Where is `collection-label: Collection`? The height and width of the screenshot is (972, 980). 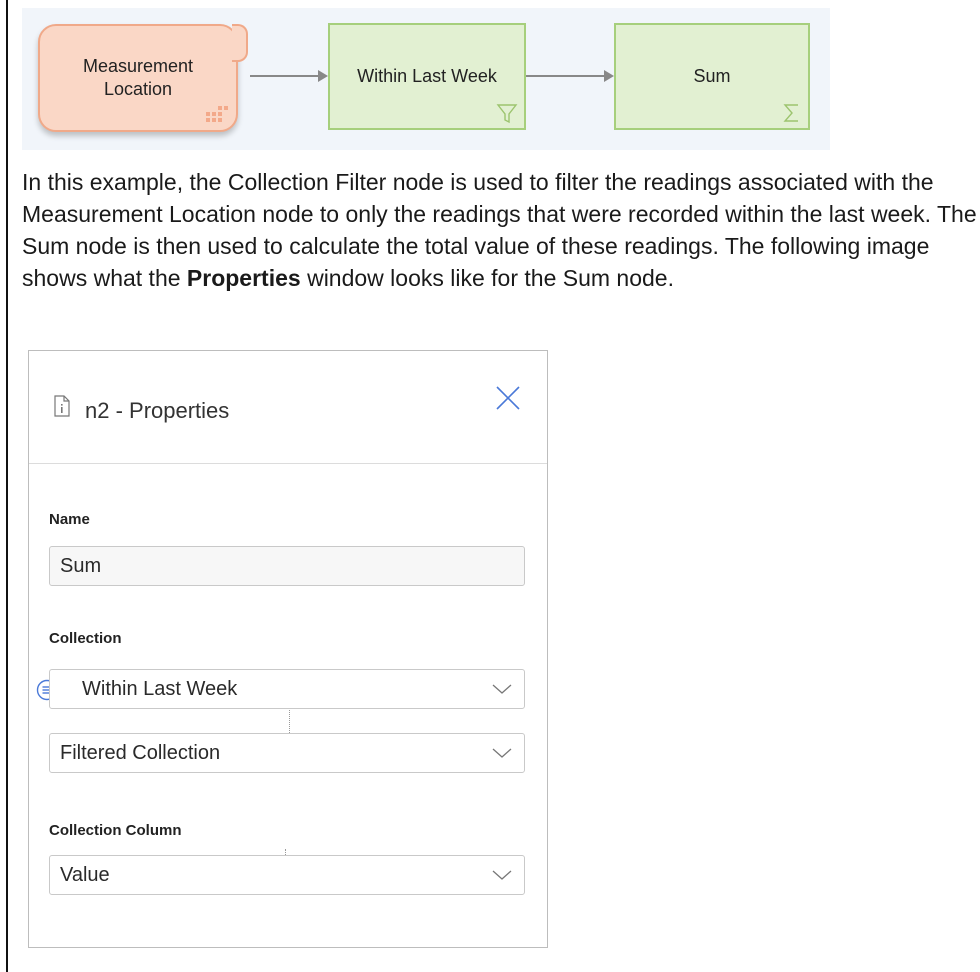
collection-label: Collection is located at coordinates (85, 638).